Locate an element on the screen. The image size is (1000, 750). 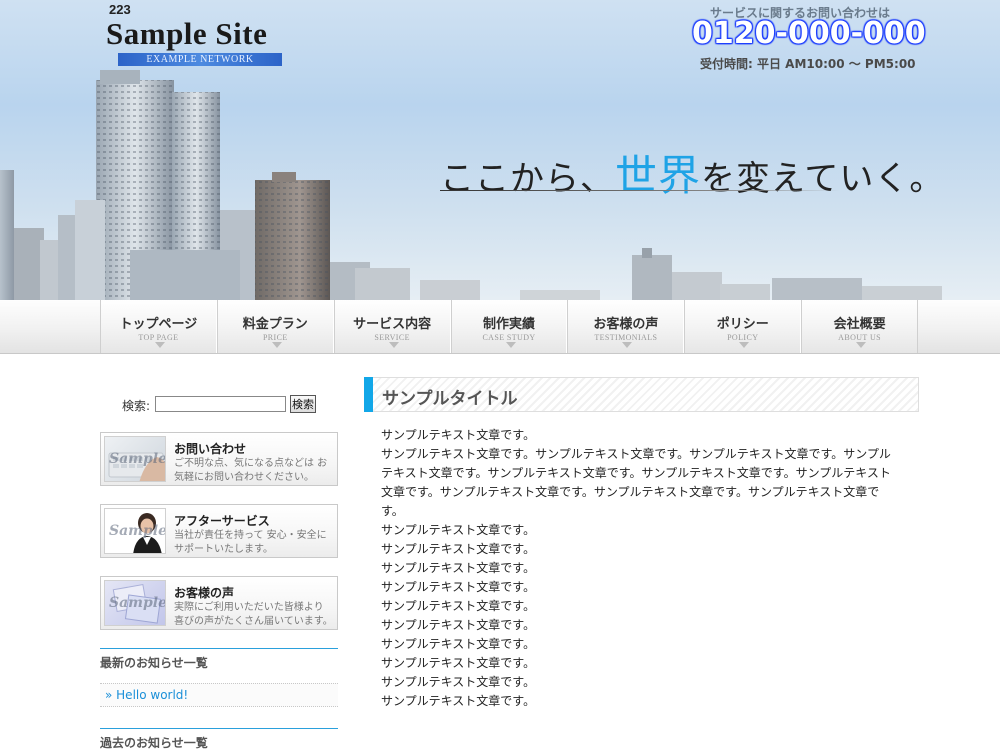
search-label: 検索: is located at coordinates (136, 406).